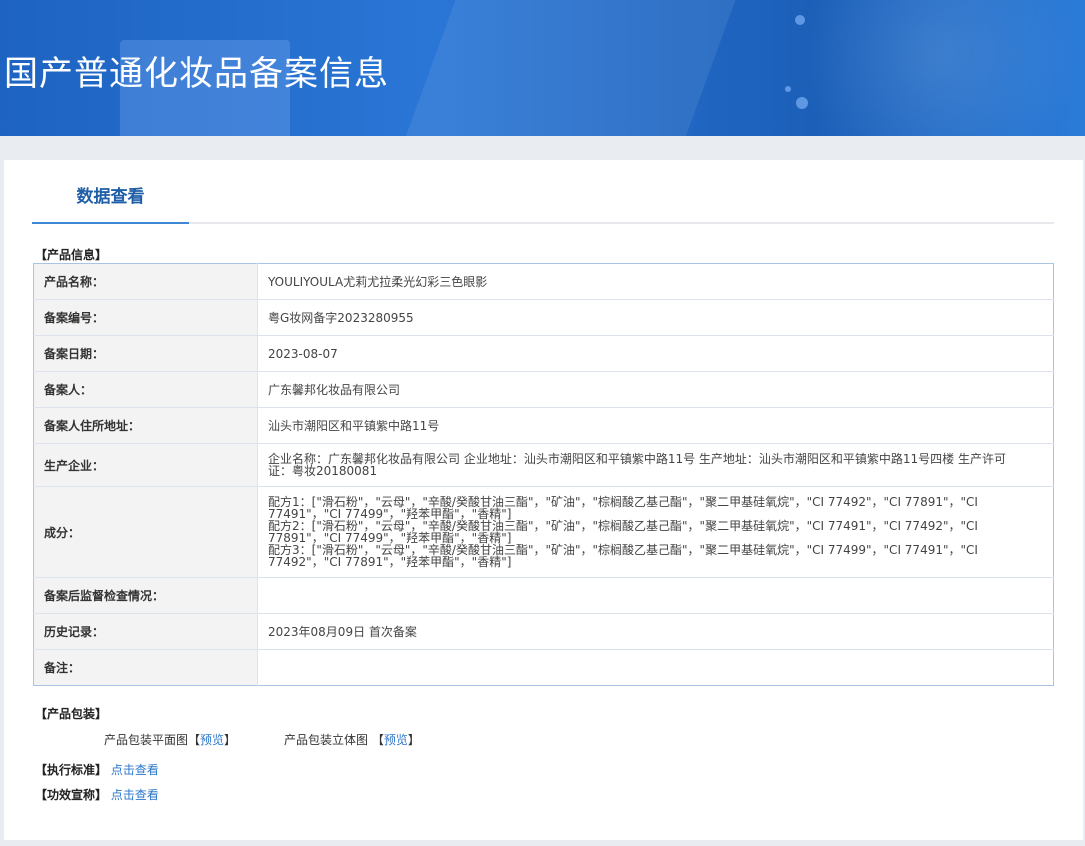 This screenshot has width=1085, height=846. I want to click on field-value: YOULIYOULA尤莉尤拉柔光幻彩三色眼影, so click(655, 281).